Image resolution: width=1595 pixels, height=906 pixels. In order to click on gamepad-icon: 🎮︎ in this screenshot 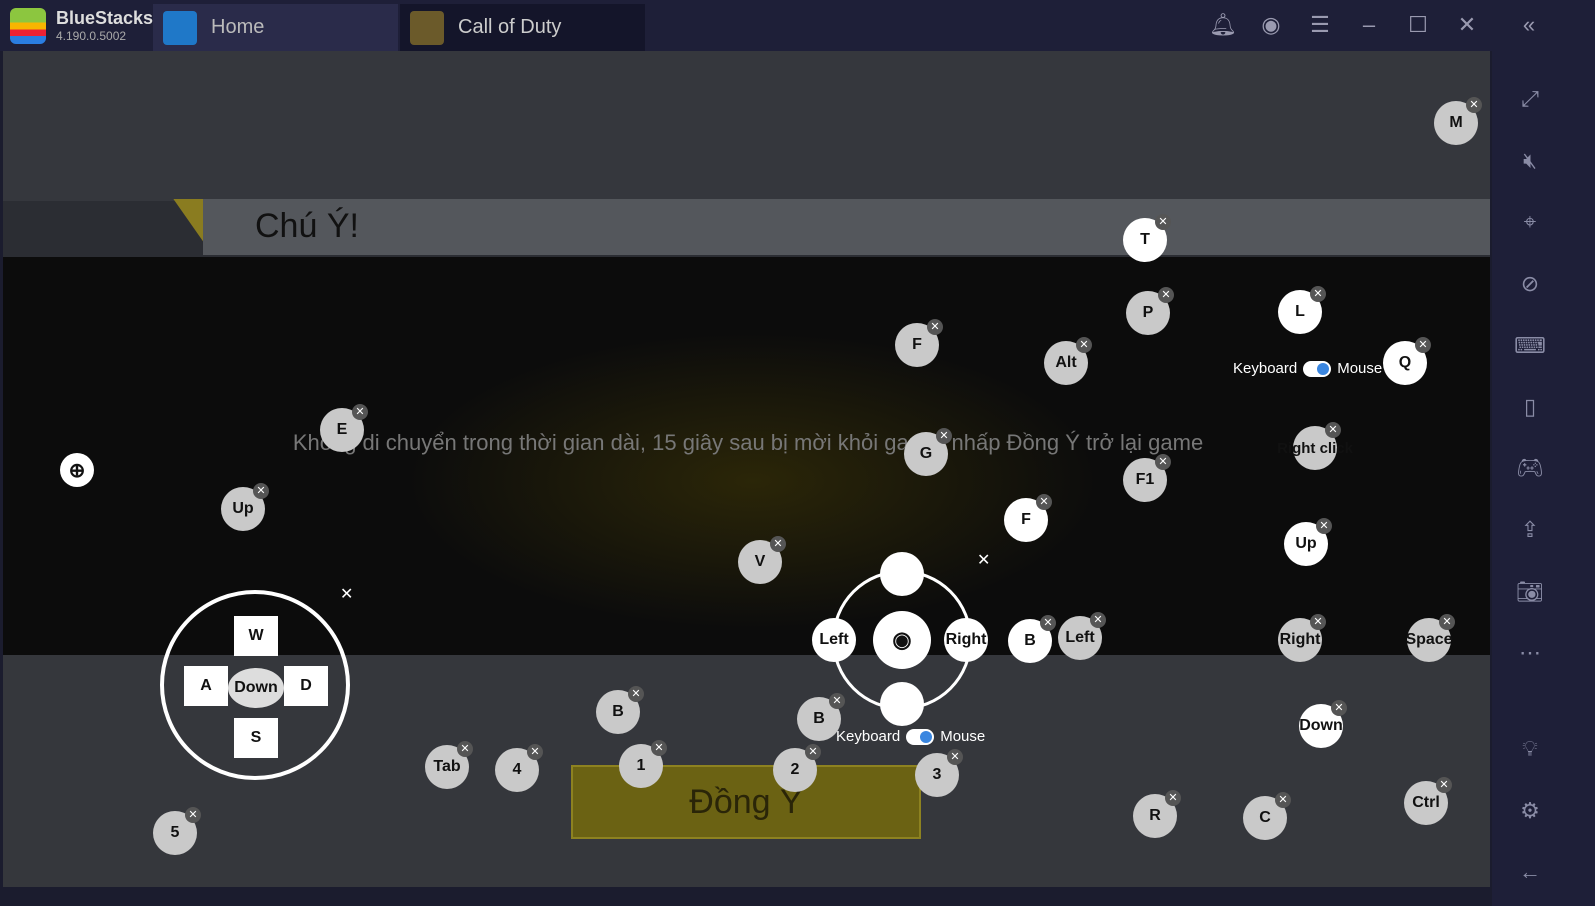, I will do `click(1530, 468)`.